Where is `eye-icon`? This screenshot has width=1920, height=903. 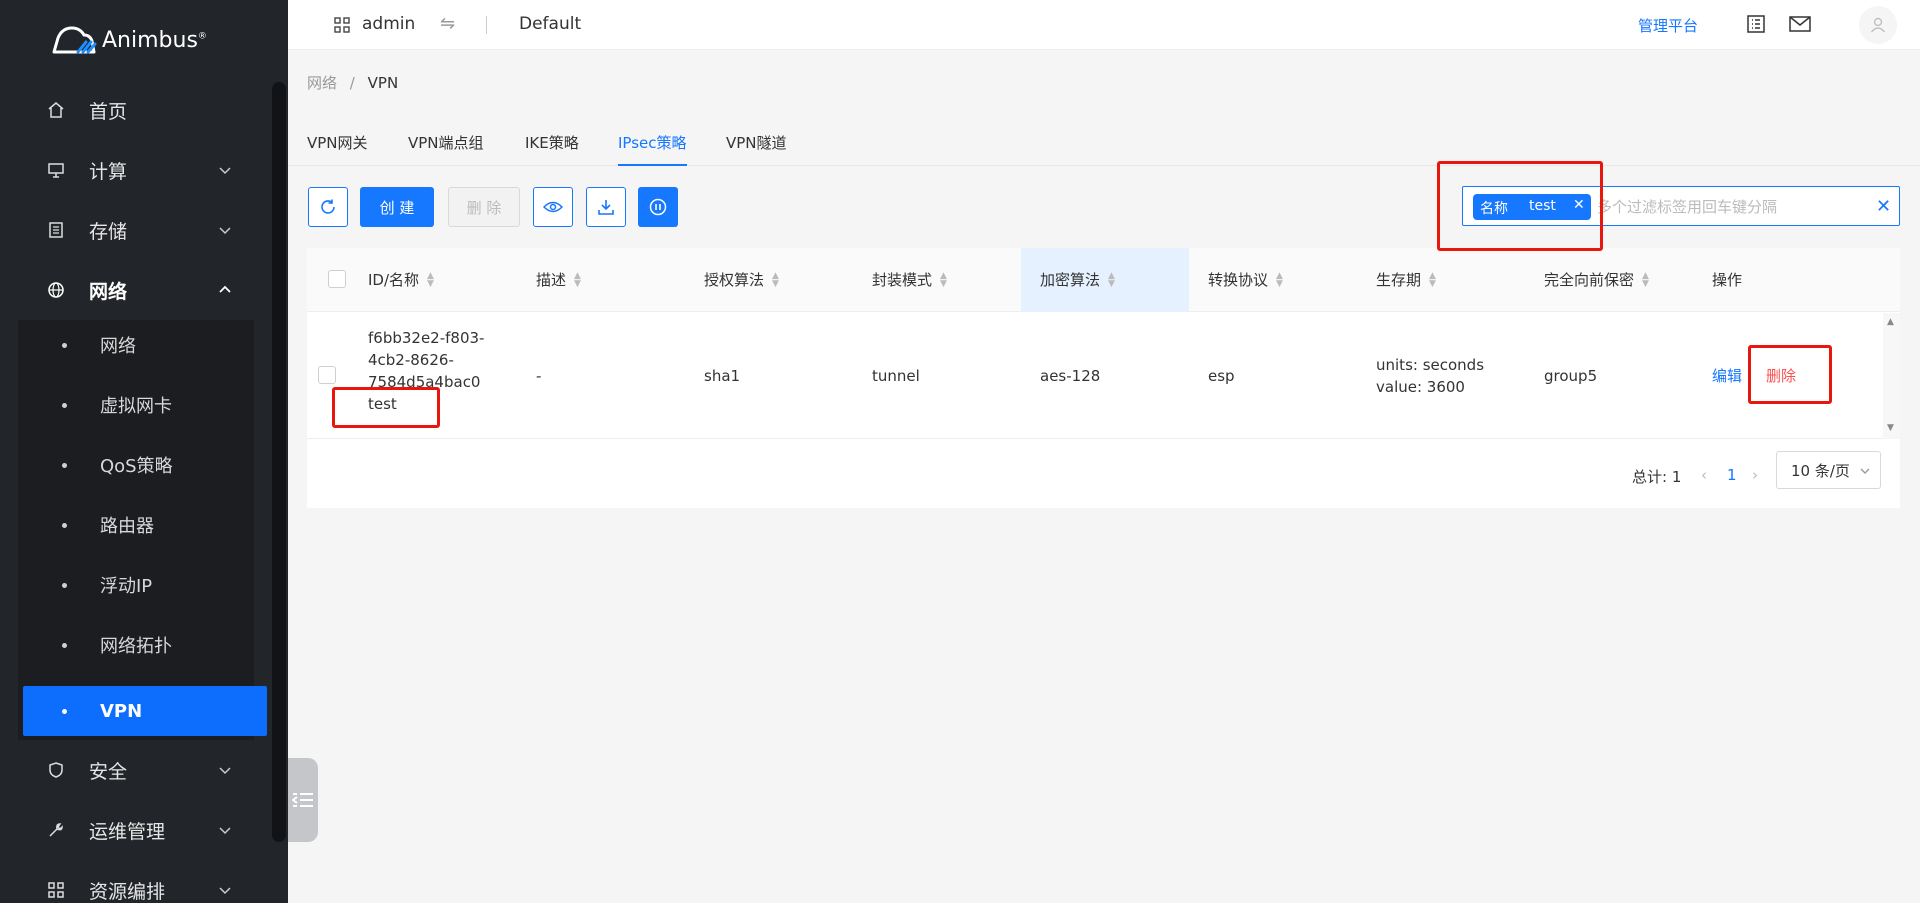
eye-icon is located at coordinates (553, 207).